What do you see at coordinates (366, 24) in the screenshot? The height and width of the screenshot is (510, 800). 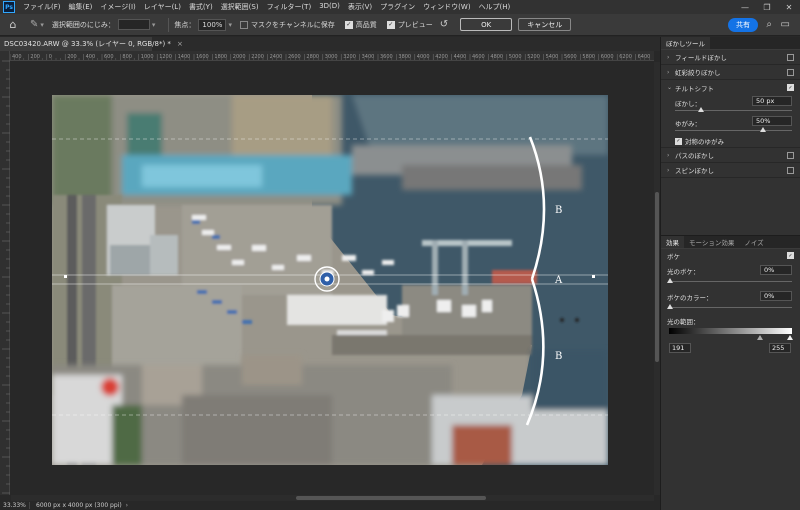 I see `high-quality-label: 高品質` at bounding box center [366, 24].